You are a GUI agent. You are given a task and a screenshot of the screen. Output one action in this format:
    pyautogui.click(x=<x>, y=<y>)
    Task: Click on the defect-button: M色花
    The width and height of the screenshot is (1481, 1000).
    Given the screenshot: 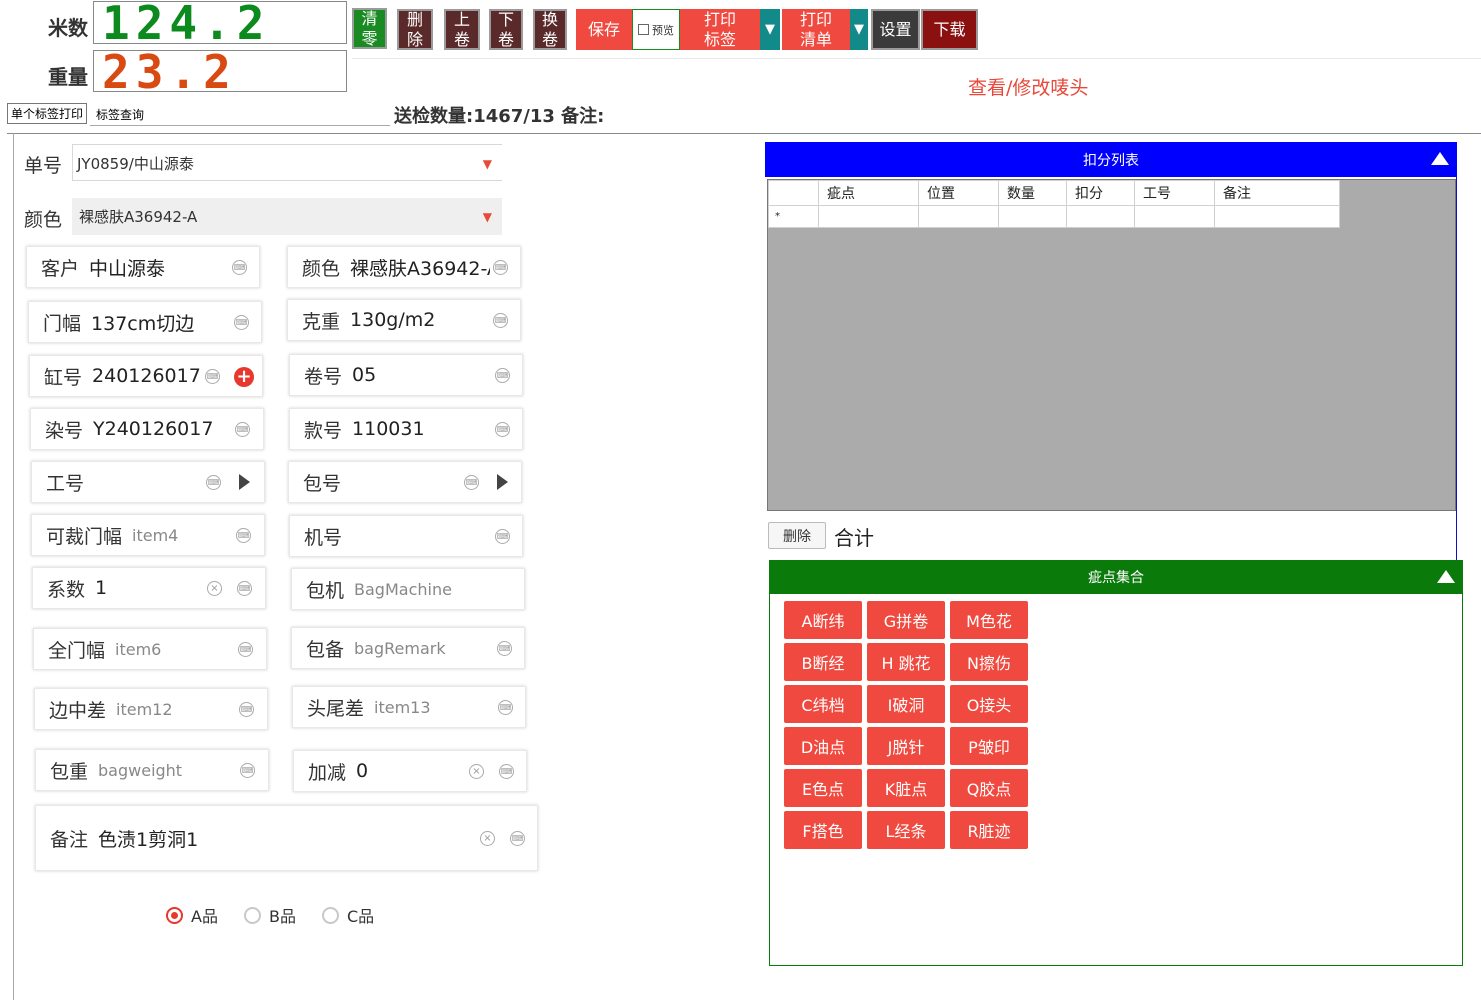 What is the action you would take?
    pyautogui.click(x=989, y=620)
    